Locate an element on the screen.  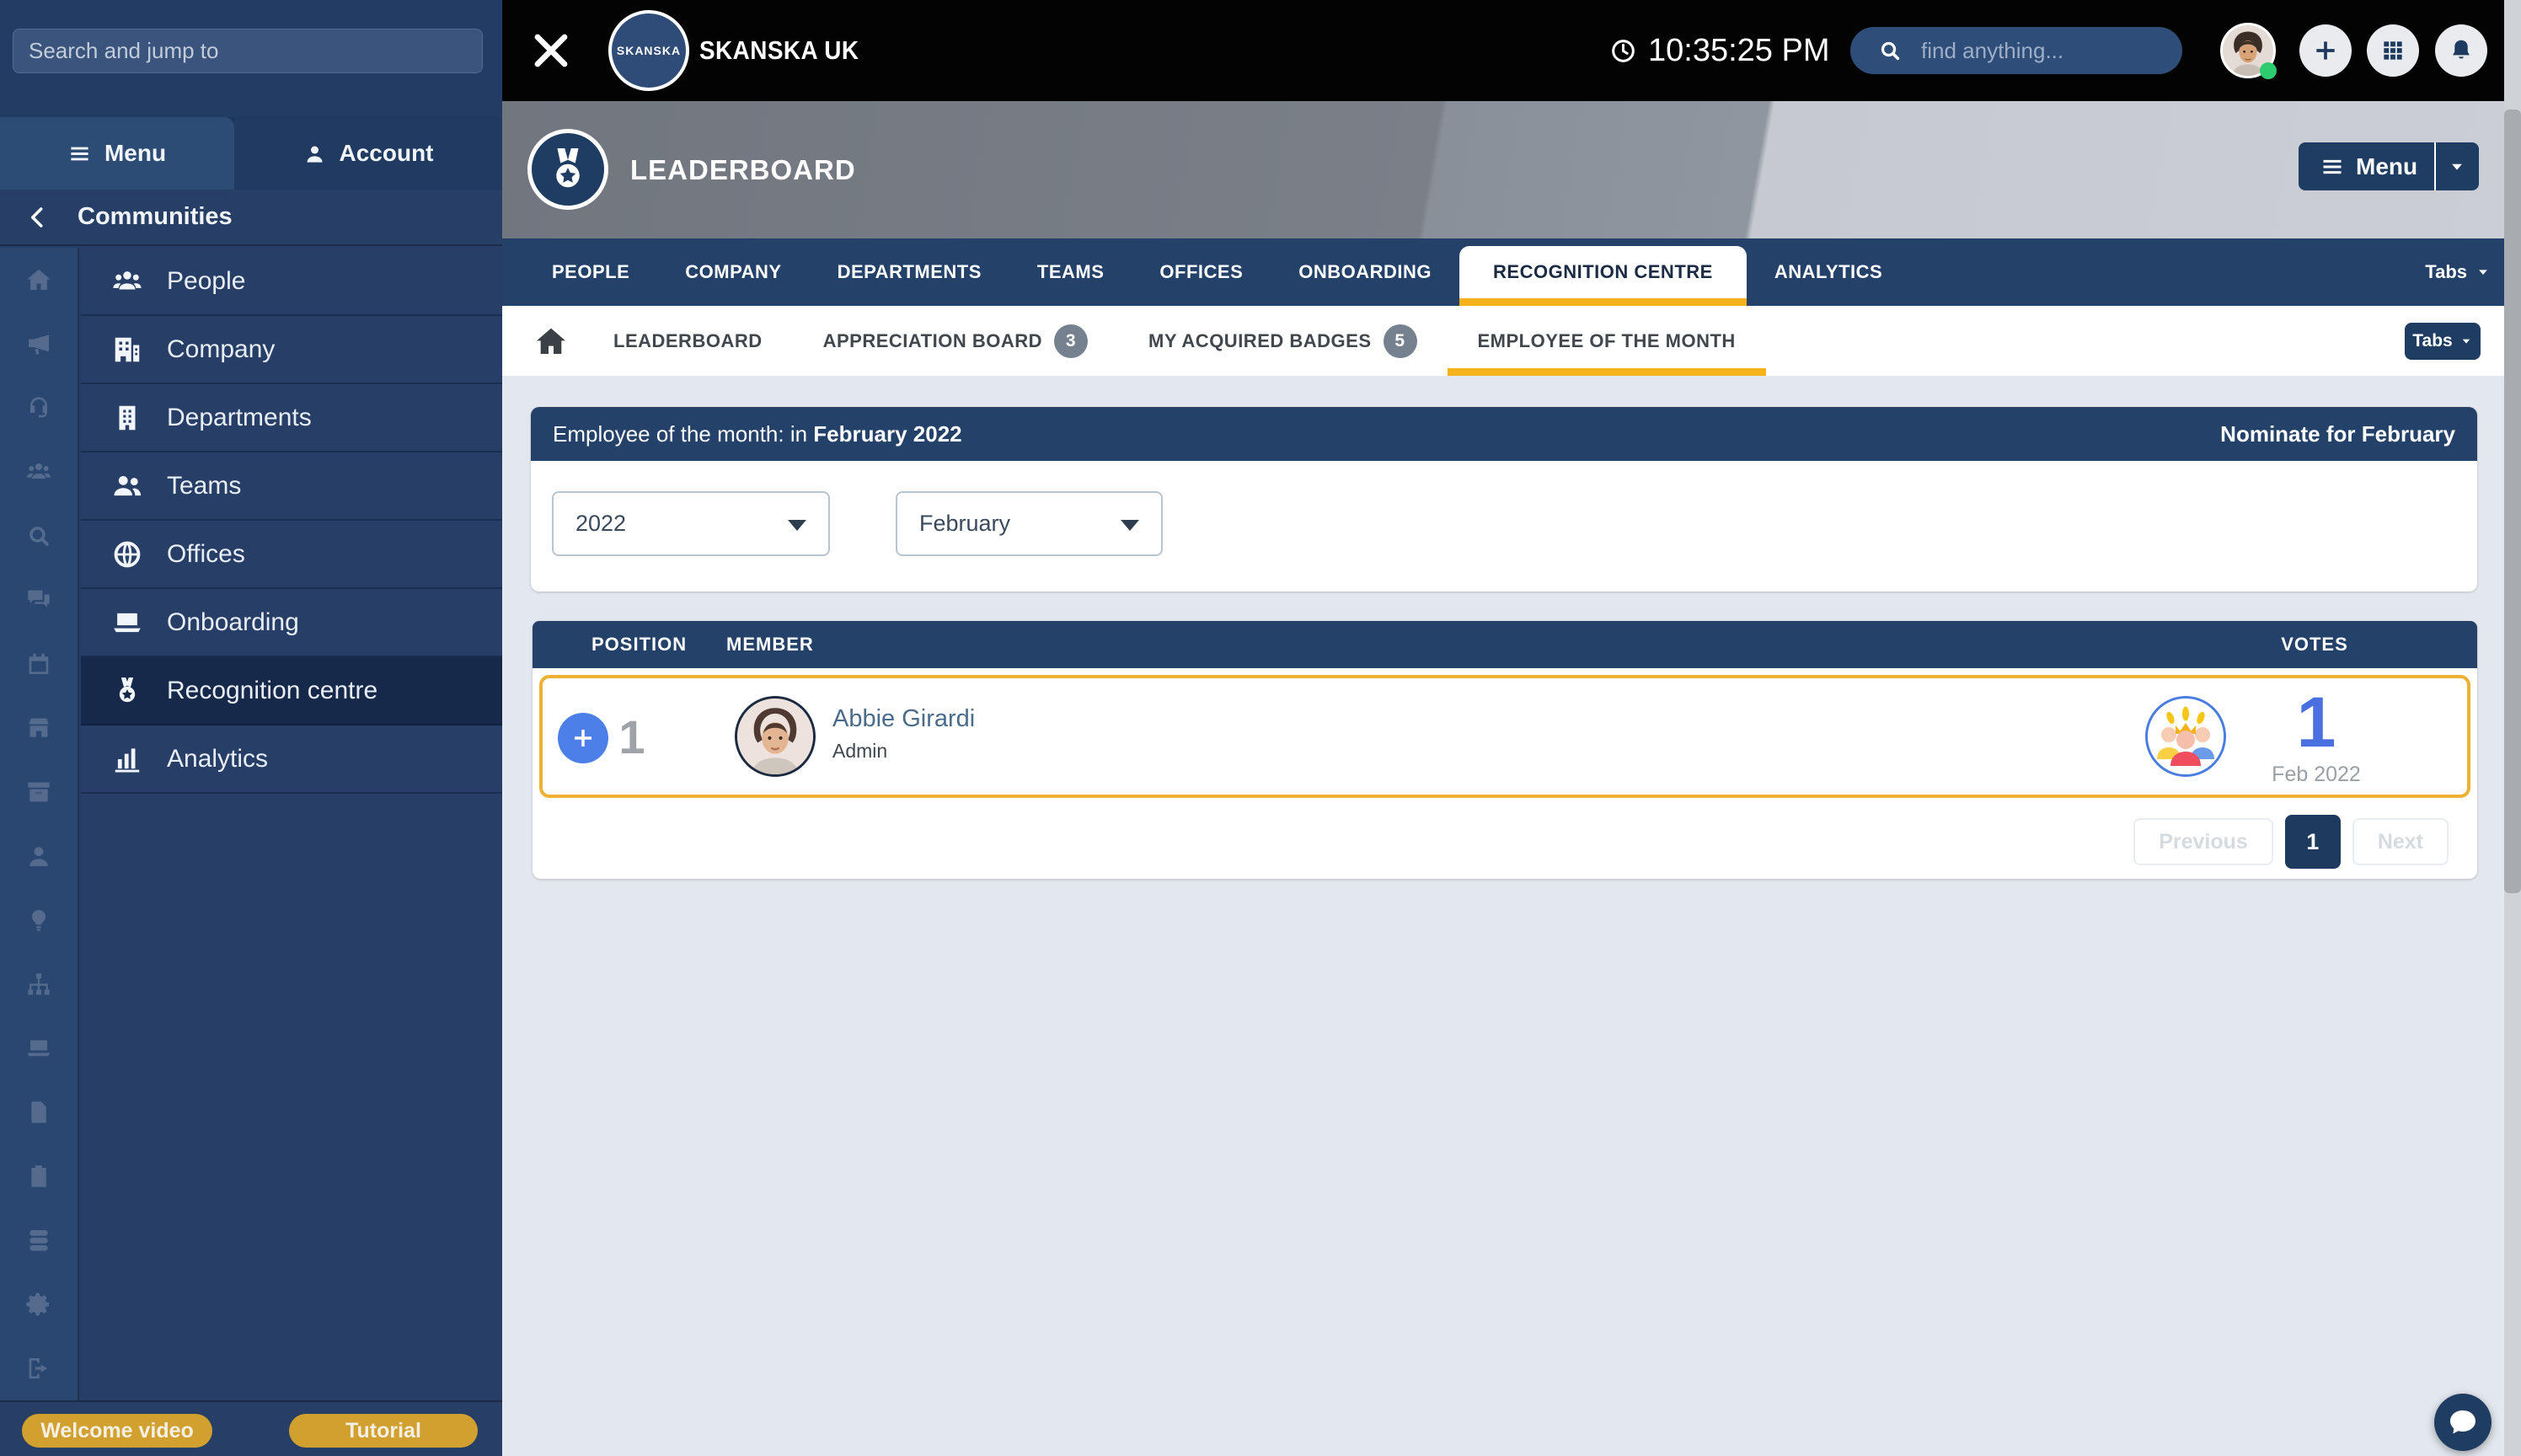
sidebar-item-label: Onboarding is located at coordinates (233, 622).